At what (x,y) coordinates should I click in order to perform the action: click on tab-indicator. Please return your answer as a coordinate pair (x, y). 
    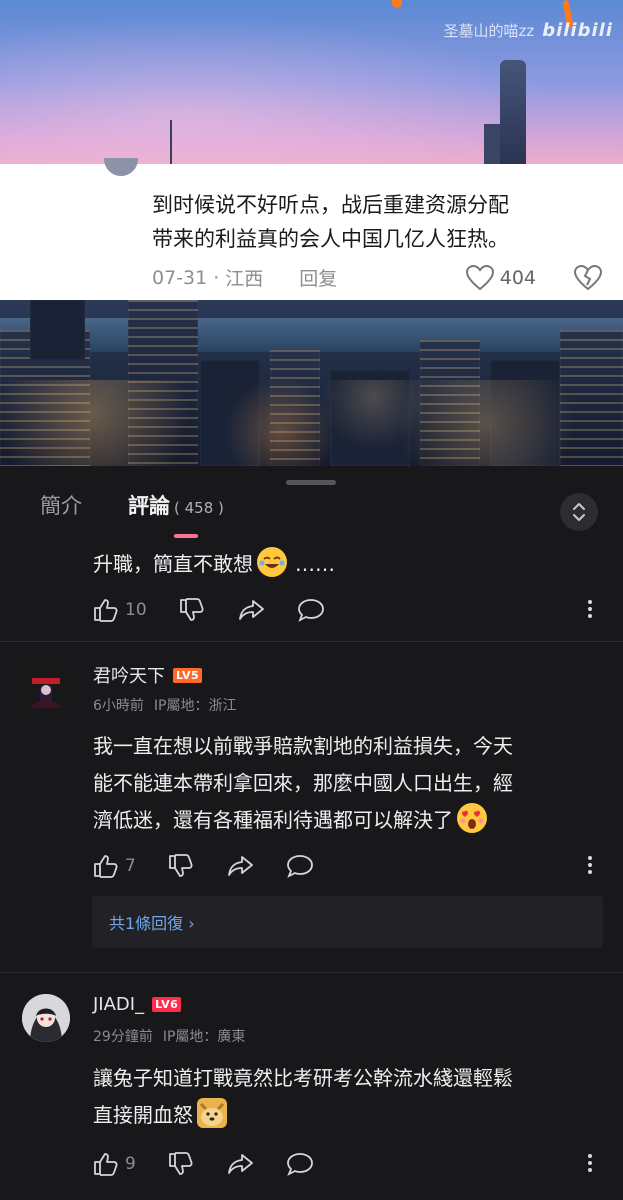
    Looking at the image, I should click on (186, 536).